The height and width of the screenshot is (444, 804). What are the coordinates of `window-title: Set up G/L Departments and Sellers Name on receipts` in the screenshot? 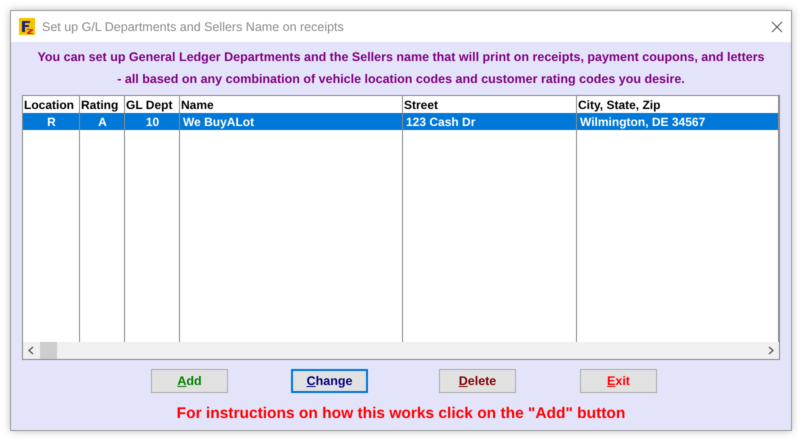 It's located at (193, 27).